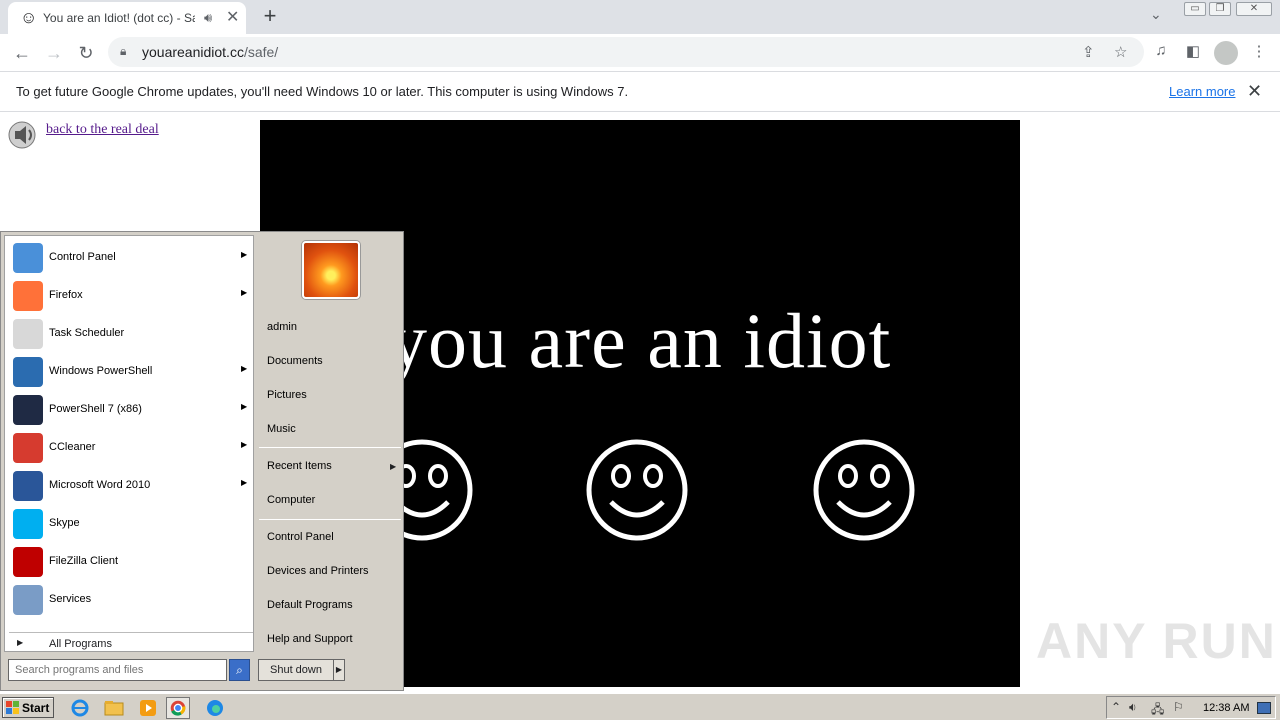  What do you see at coordinates (239, 670) in the screenshot?
I see `search-icon: ⌕` at bounding box center [239, 670].